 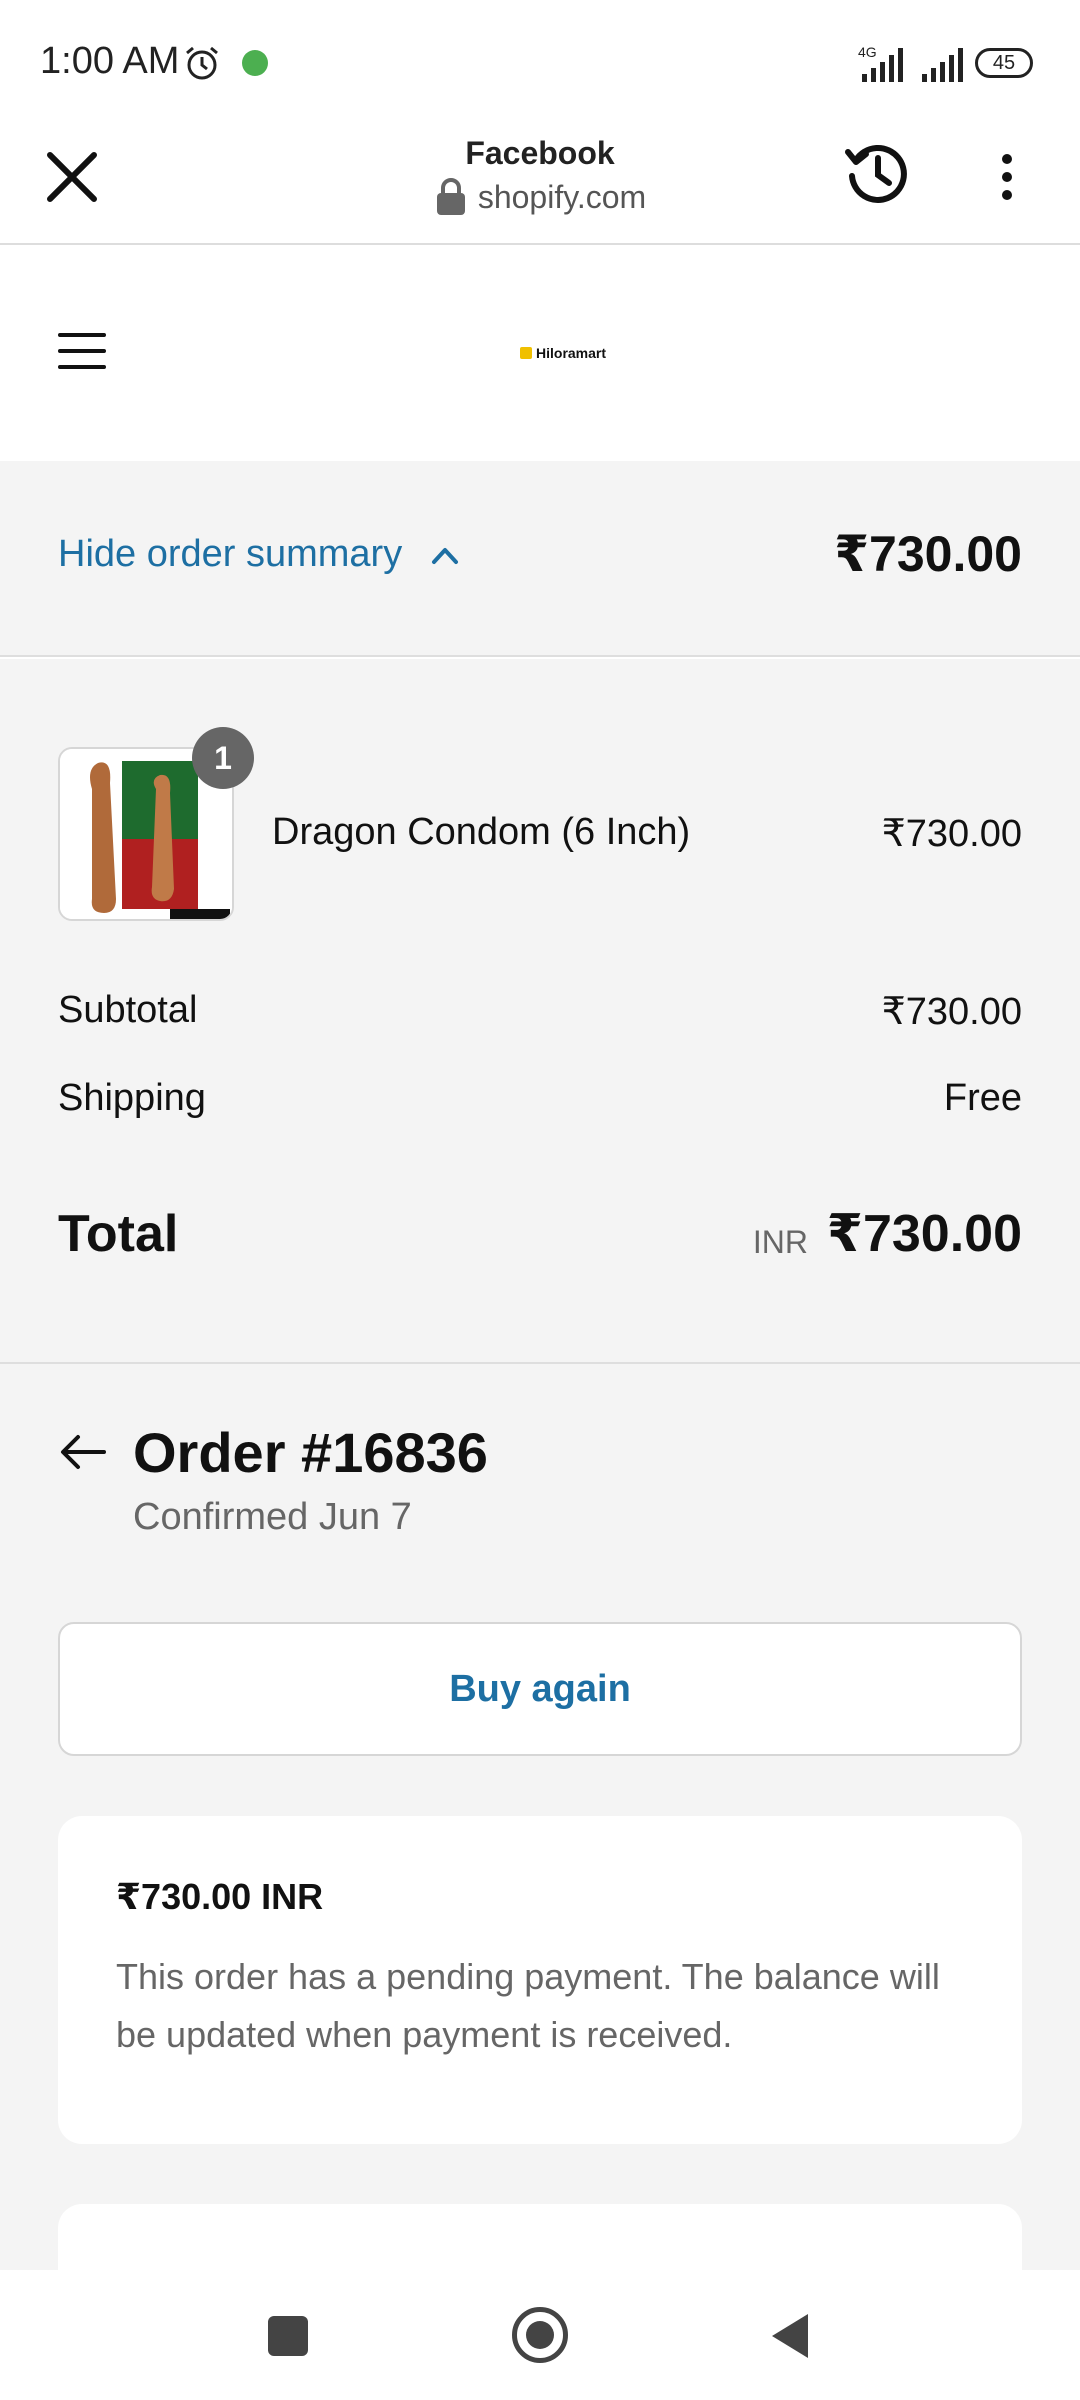 What do you see at coordinates (82, 353) in the screenshot?
I see `menu-icon` at bounding box center [82, 353].